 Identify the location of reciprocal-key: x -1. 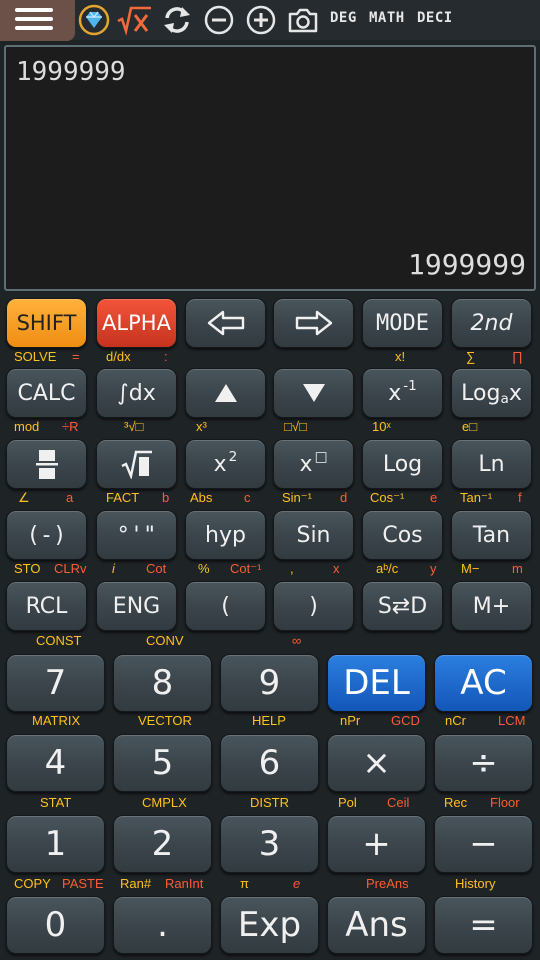
(402, 393).